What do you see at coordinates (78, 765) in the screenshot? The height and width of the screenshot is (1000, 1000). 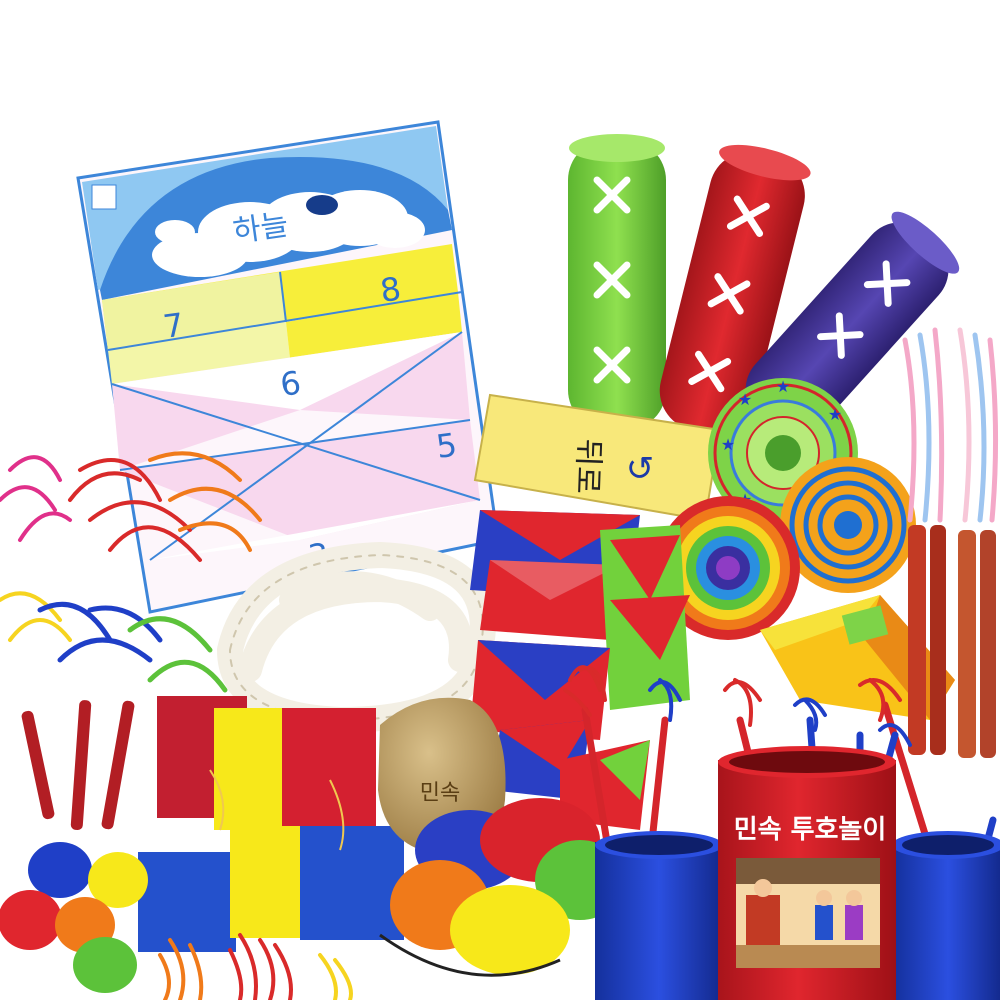 I see `tassel-sticks` at bounding box center [78, 765].